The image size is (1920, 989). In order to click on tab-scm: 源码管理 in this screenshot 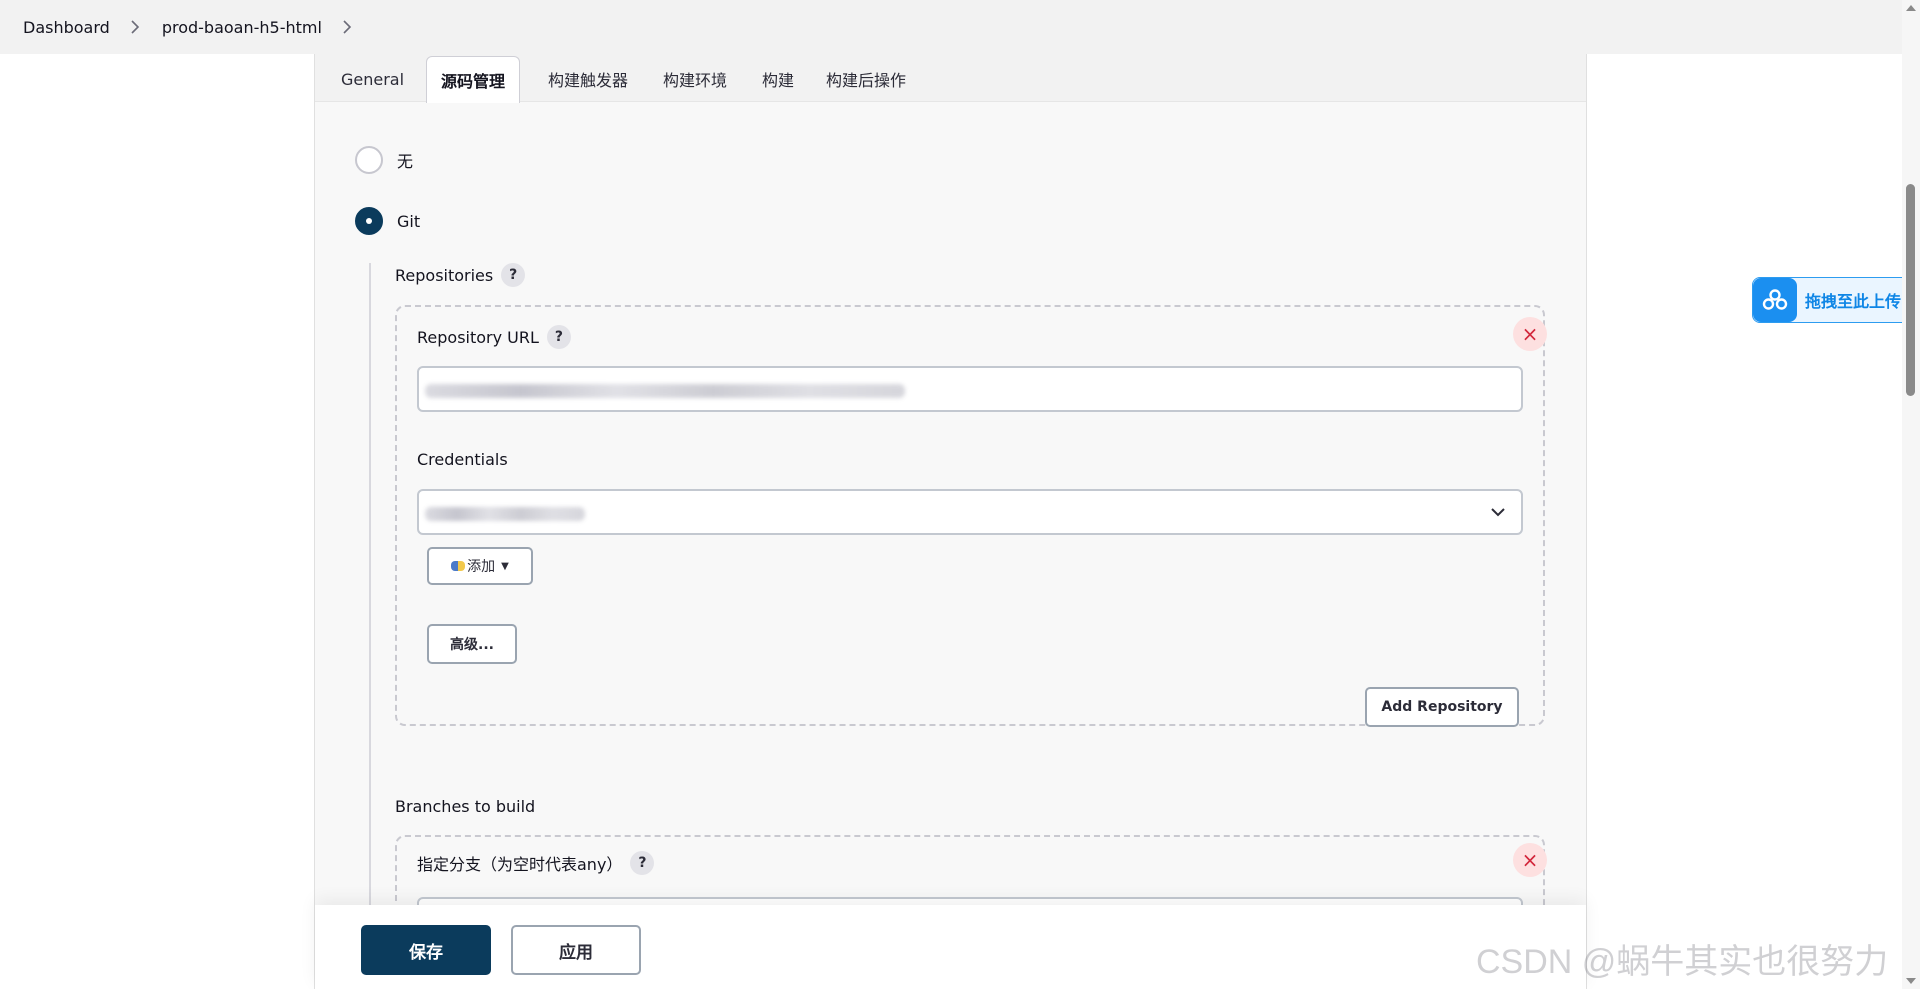, I will do `click(473, 79)`.